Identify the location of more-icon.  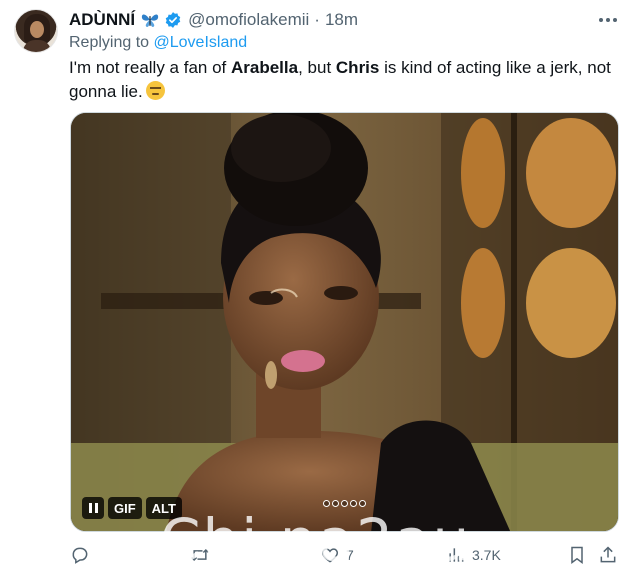
(608, 20).